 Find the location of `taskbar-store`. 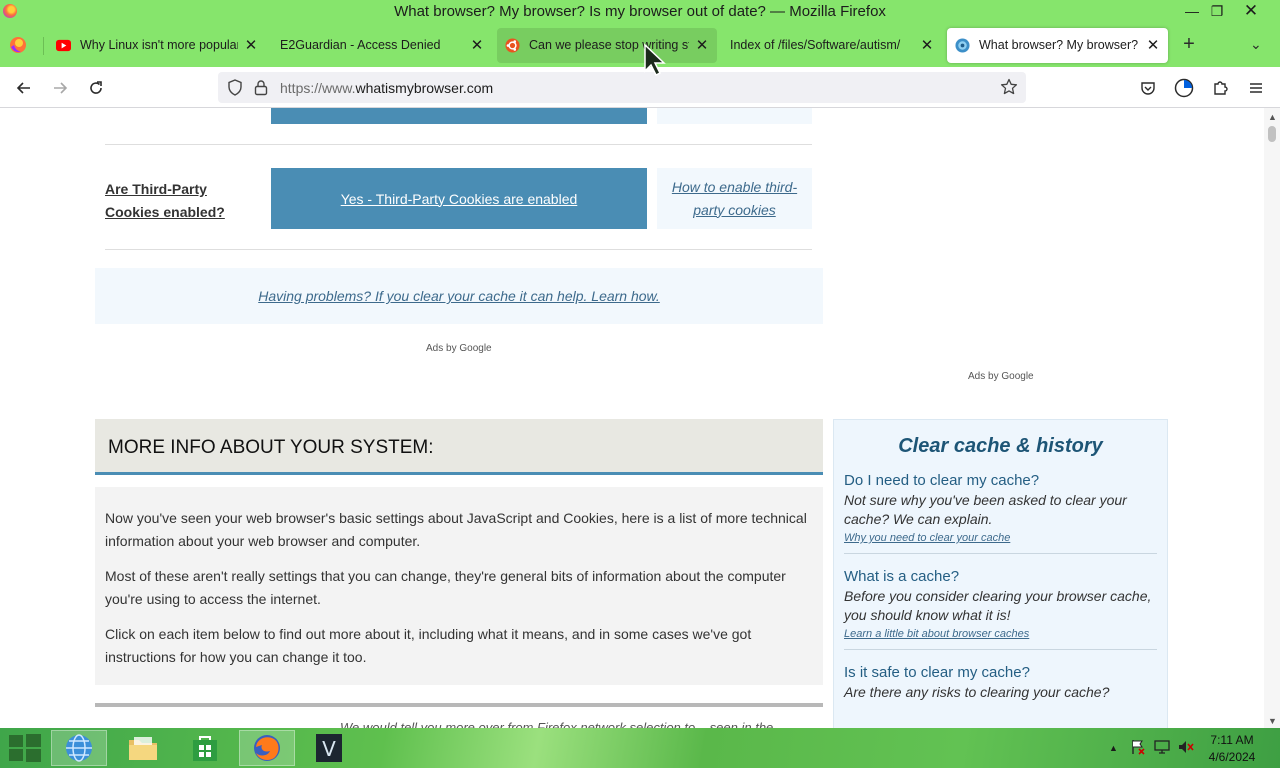

taskbar-store is located at coordinates (205, 748).